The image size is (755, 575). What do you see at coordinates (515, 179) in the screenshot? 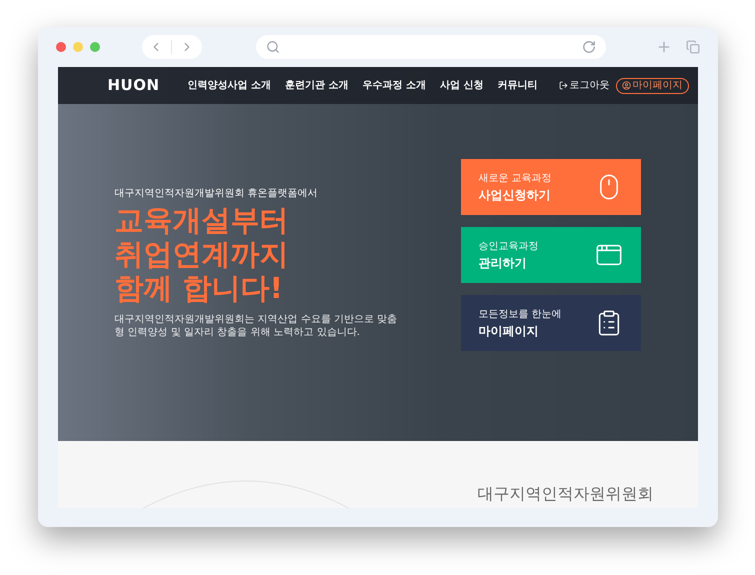
I see `card-subtitle: 새로운 교육과정` at bounding box center [515, 179].